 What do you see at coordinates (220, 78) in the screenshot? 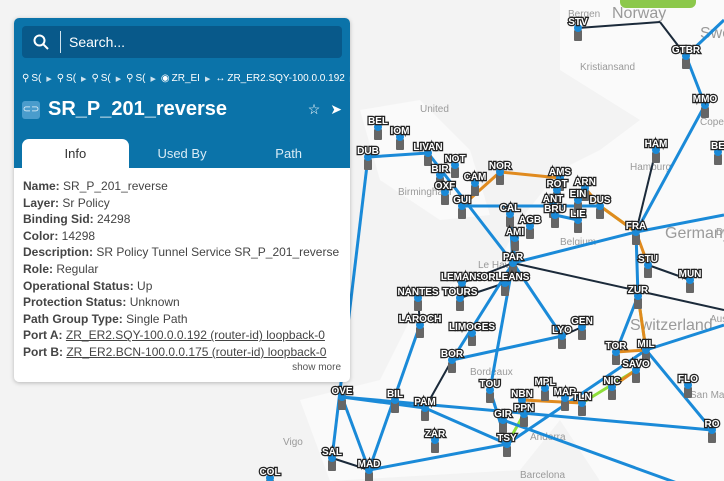
I see `link-arrows-icon: ↔` at bounding box center [220, 78].